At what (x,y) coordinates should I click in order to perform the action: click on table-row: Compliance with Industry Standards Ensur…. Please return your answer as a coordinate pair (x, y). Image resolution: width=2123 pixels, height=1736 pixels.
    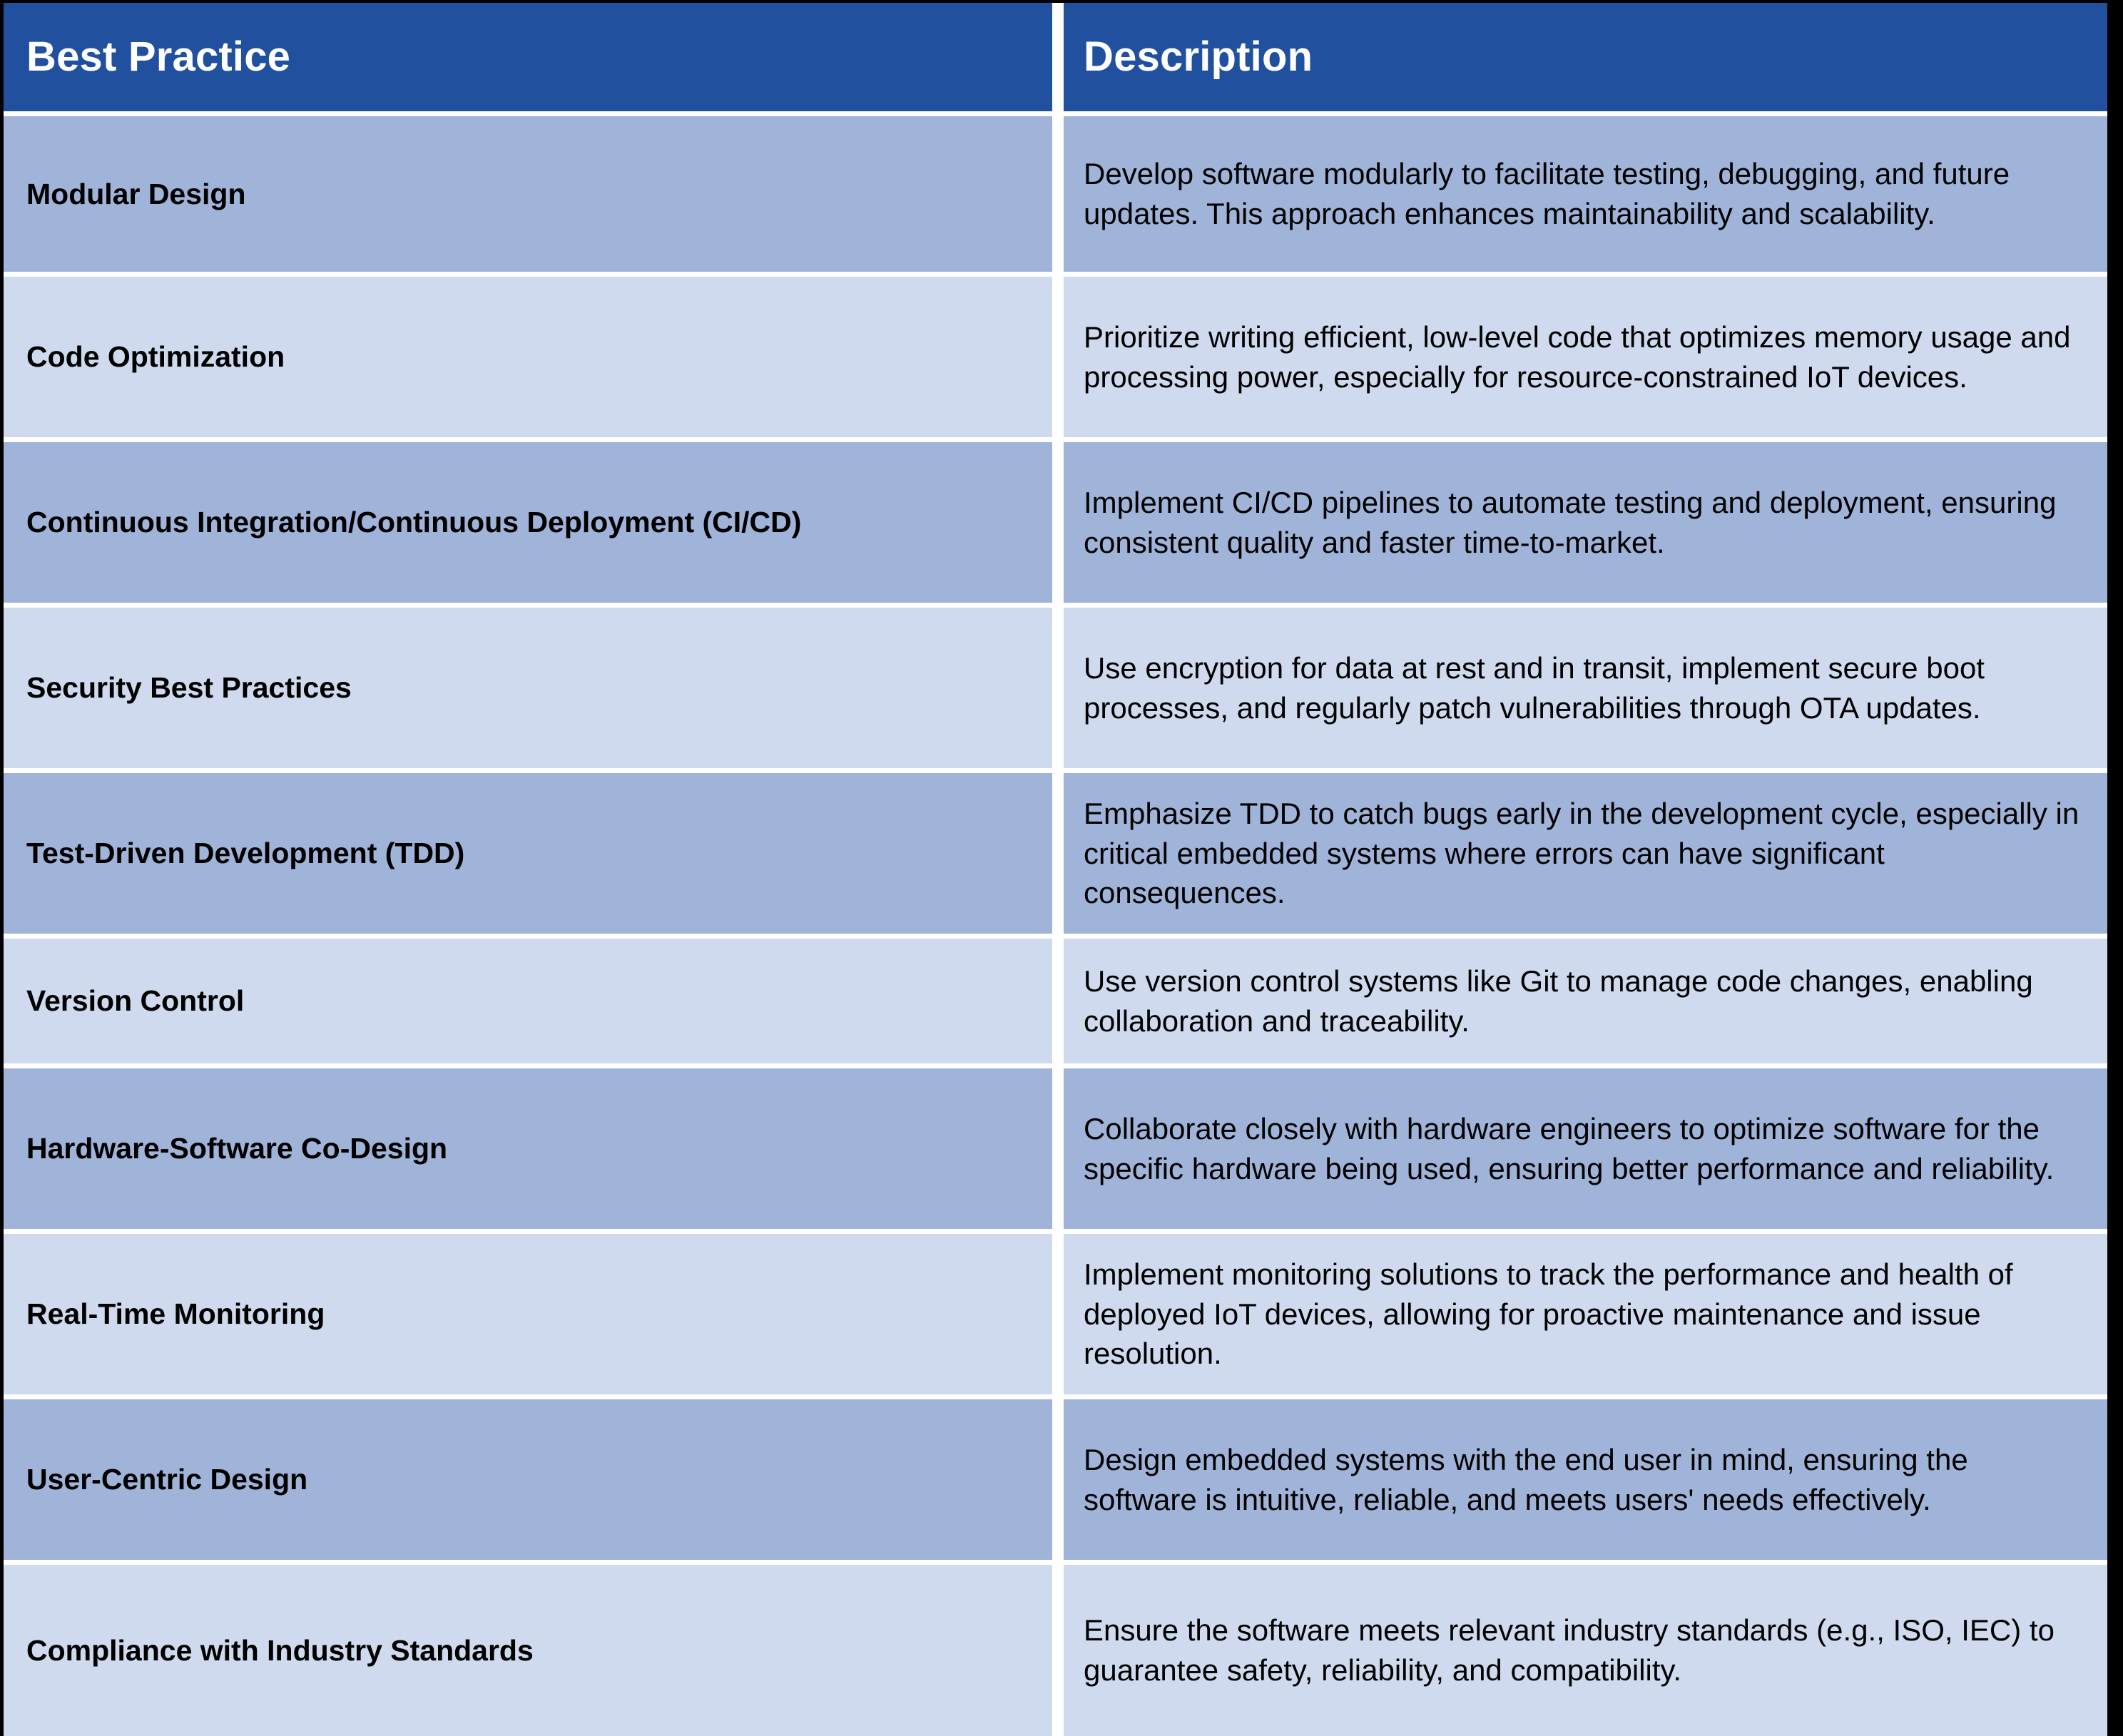
    Looking at the image, I should click on (1055, 1650).